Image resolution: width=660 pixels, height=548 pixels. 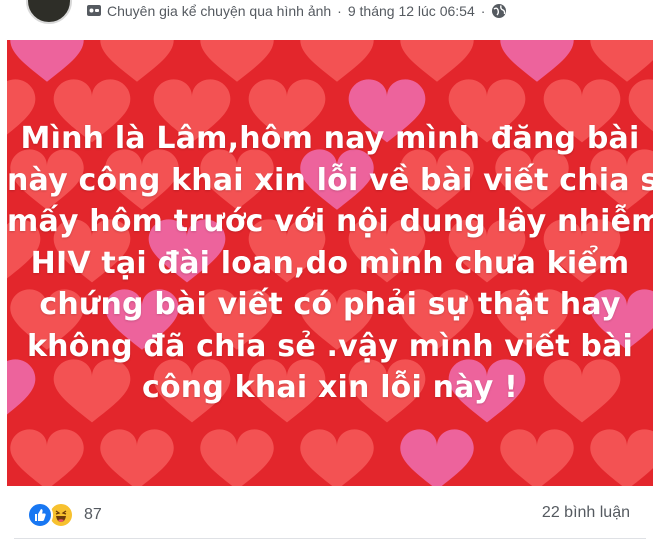 What do you see at coordinates (586, 513) in the screenshot?
I see `comments-count: 22 bình luận` at bounding box center [586, 513].